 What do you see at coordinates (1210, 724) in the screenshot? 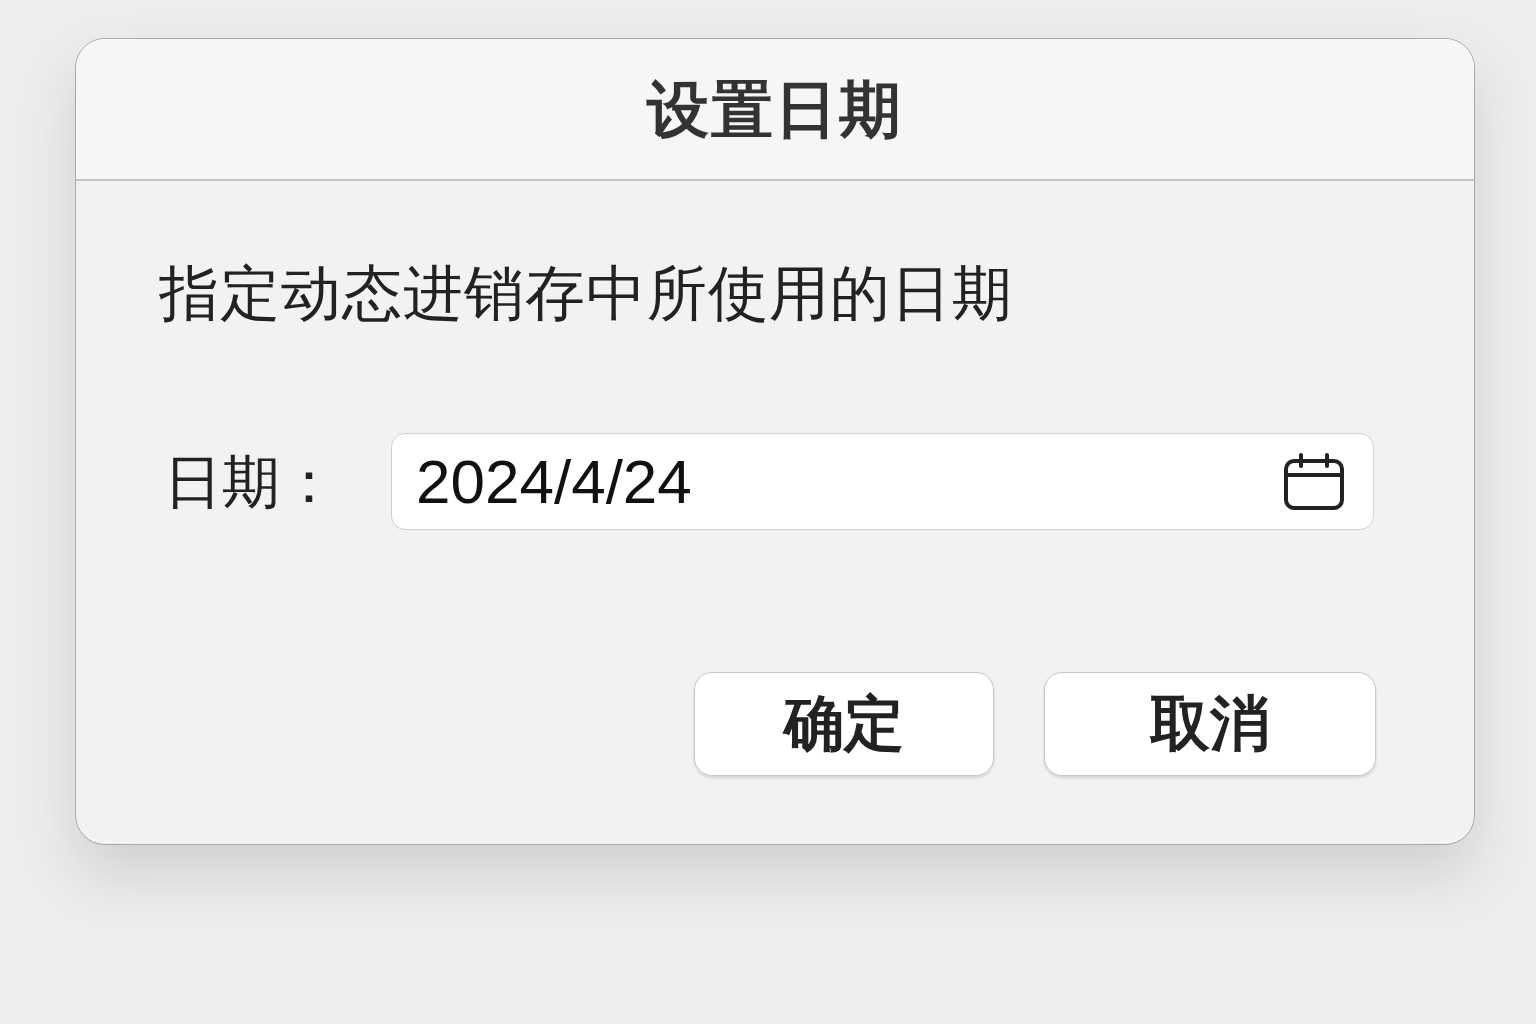
I see `cancel-button: 取消` at bounding box center [1210, 724].